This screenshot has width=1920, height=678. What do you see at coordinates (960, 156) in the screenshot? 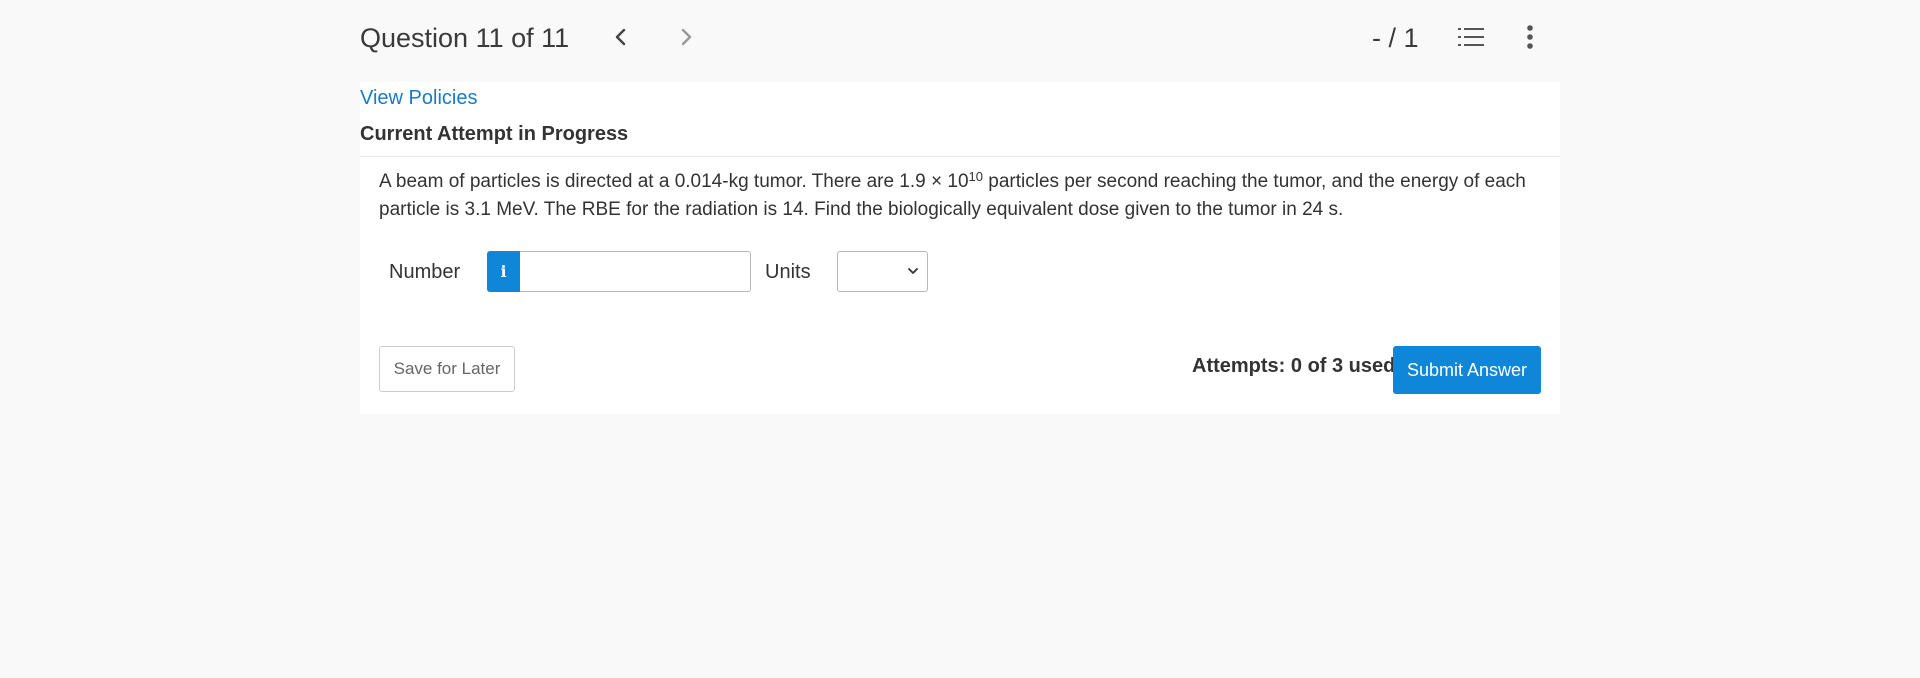
I see `divider` at bounding box center [960, 156].